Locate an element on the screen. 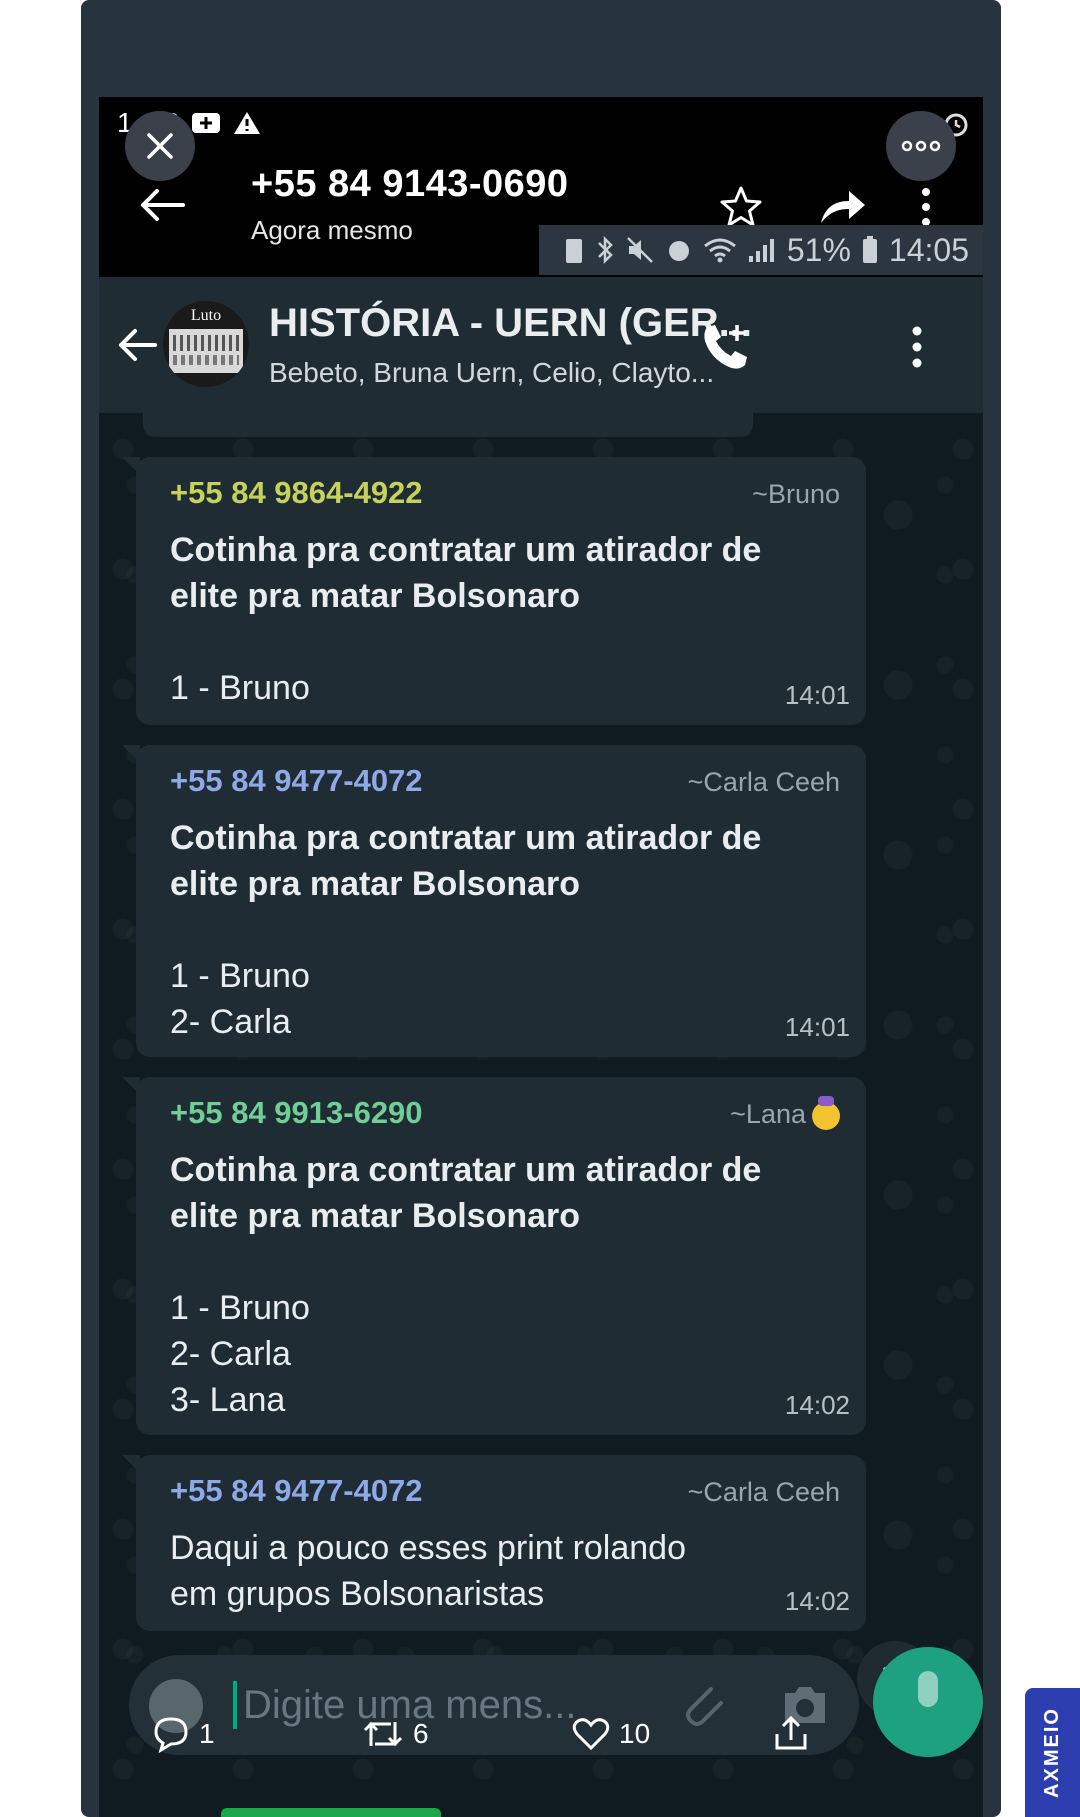 This screenshot has height=1817, width=1080. retweet-count: 6 is located at coordinates (421, 1733).